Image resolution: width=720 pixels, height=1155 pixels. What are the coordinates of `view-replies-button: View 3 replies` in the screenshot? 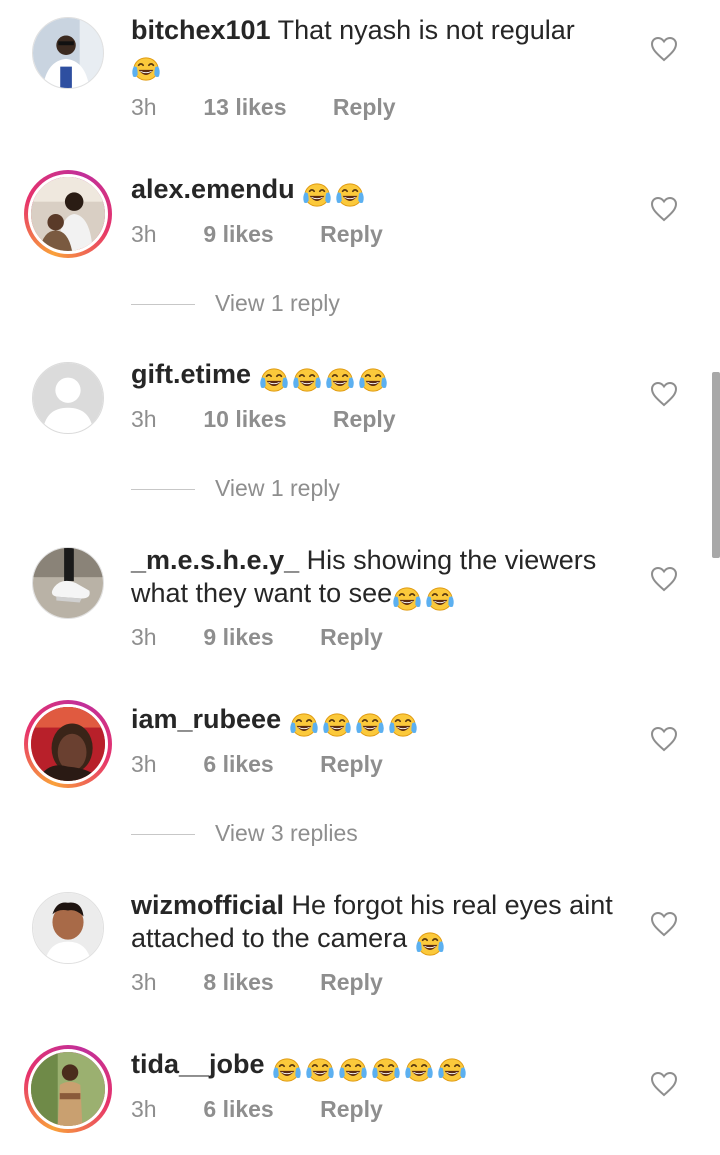 It's located at (244, 833).